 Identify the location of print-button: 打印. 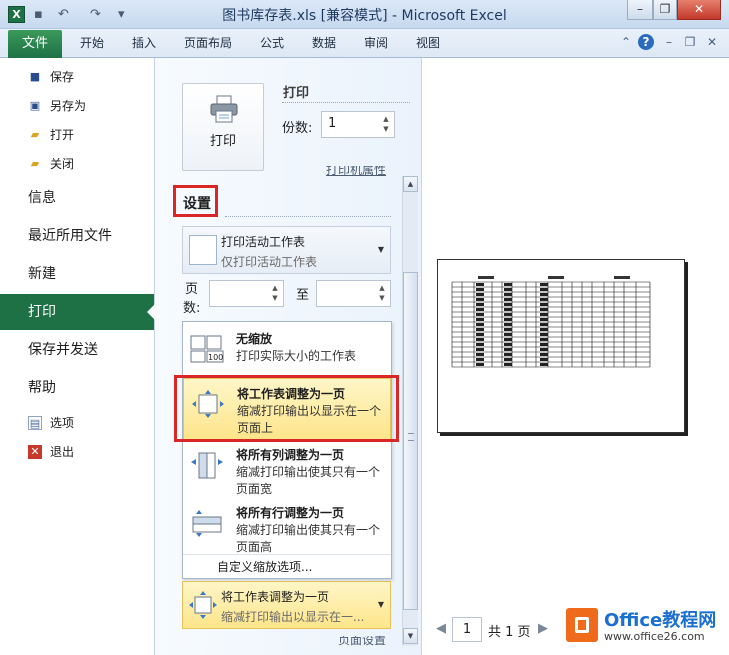
(223, 127).